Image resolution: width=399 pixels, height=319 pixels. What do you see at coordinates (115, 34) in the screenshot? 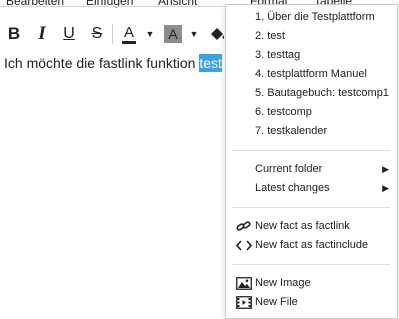
I see `formatting-toolbar: B I U S A ▼ A ▼` at bounding box center [115, 34].